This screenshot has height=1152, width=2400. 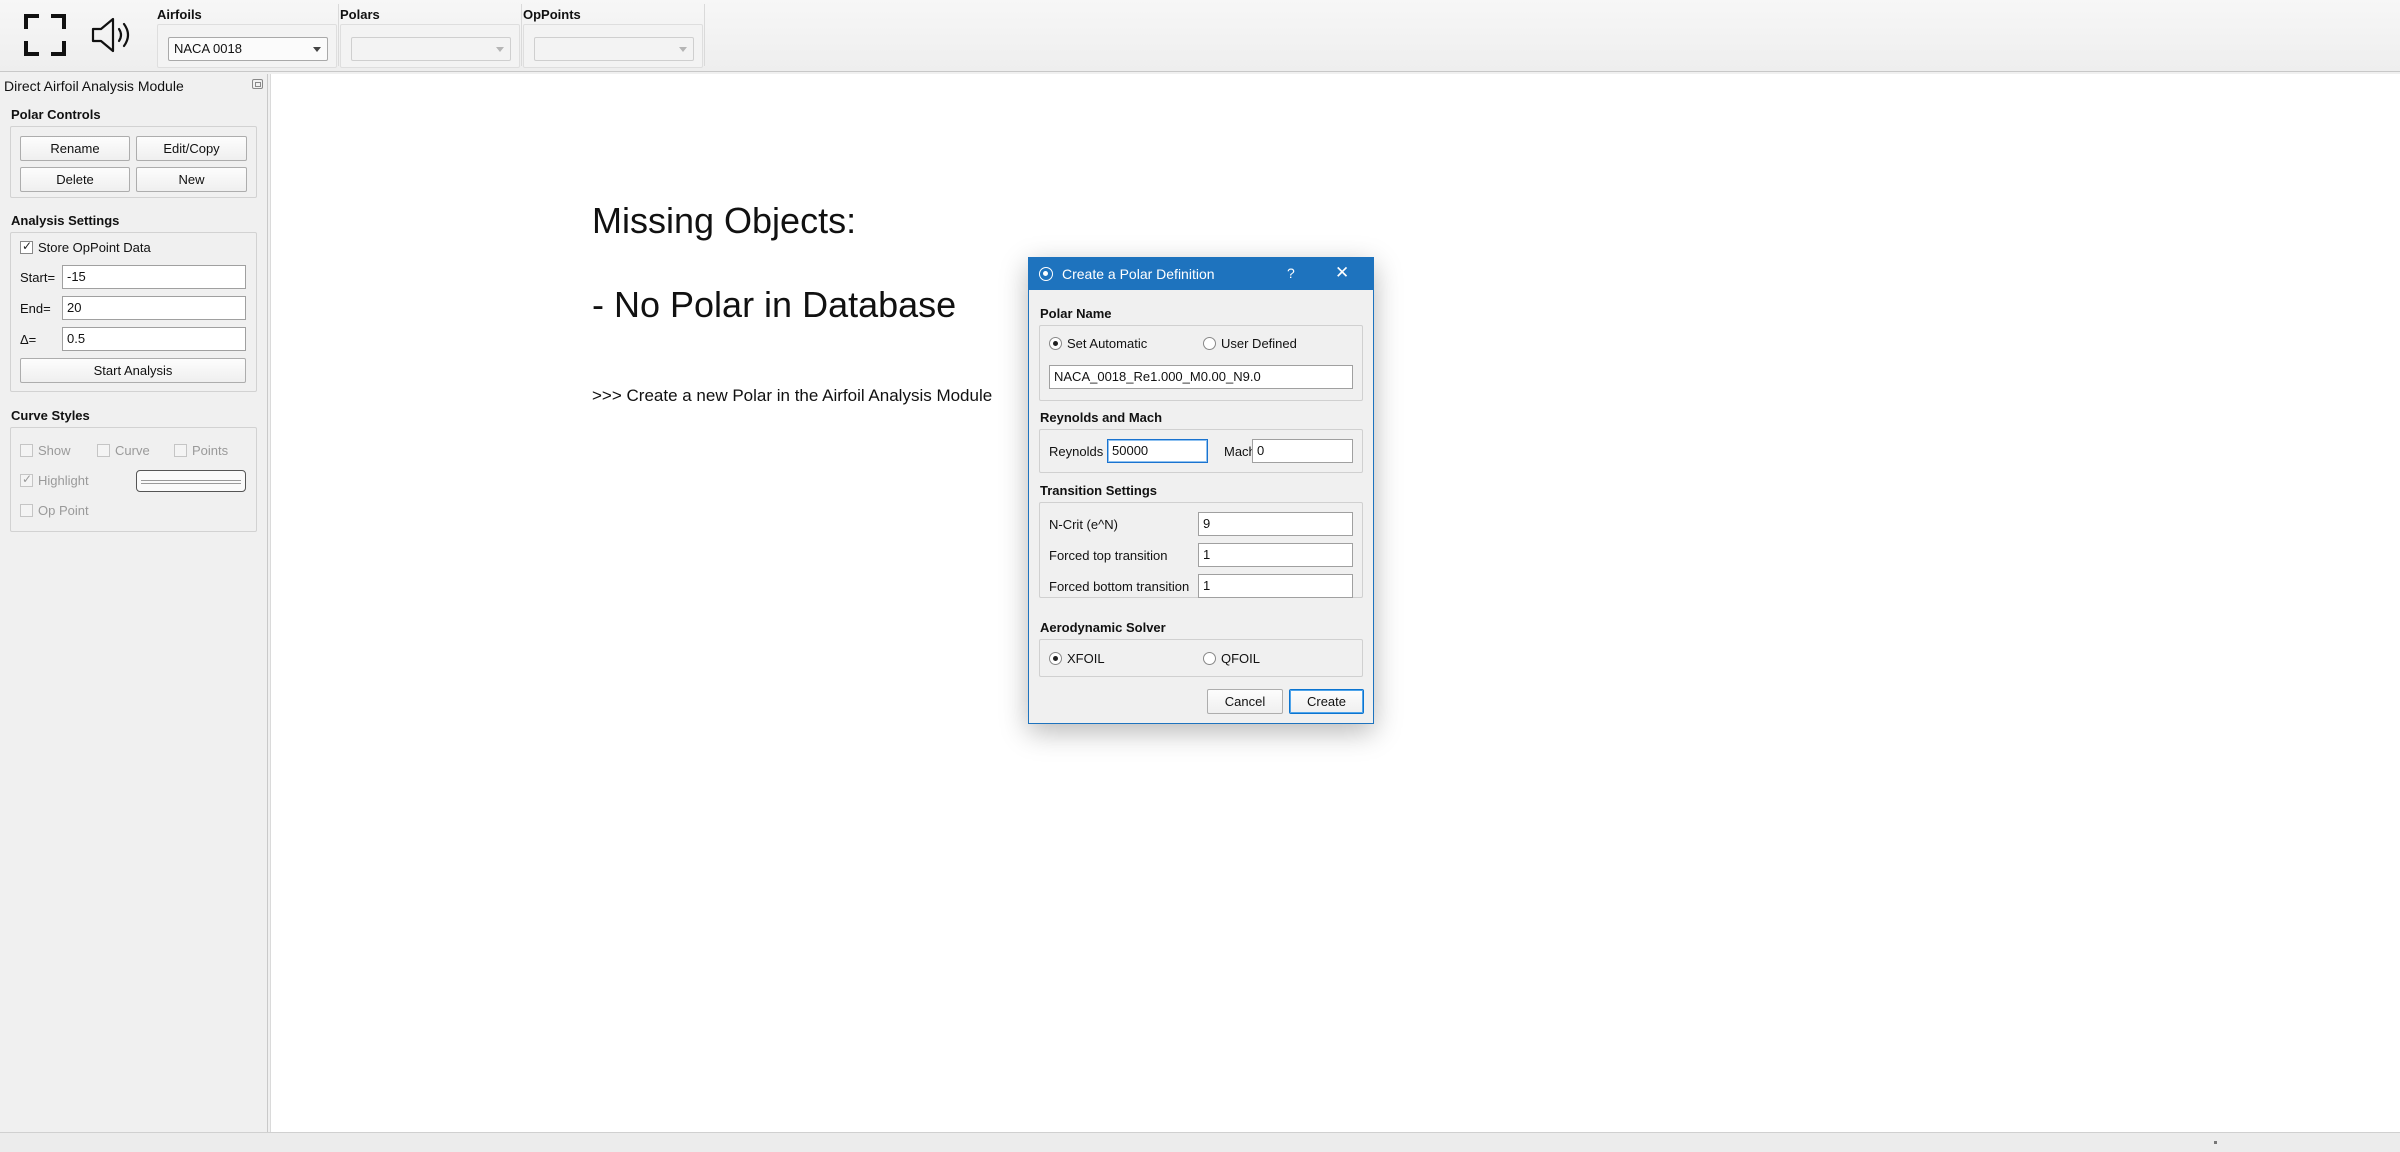 I want to click on rename-button: Rename, so click(x=75, y=148).